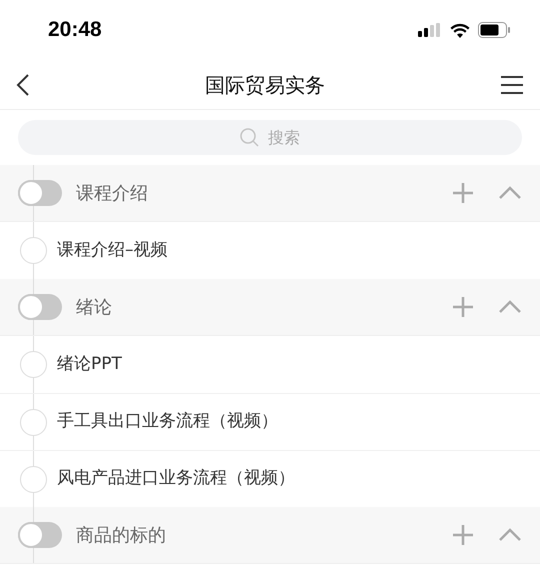 The width and height of the screenshot is (540, 568). What do you see at coordinates (494, 30) in the screenshot?
I see `battery-icon` at bounding box center [494, 30].